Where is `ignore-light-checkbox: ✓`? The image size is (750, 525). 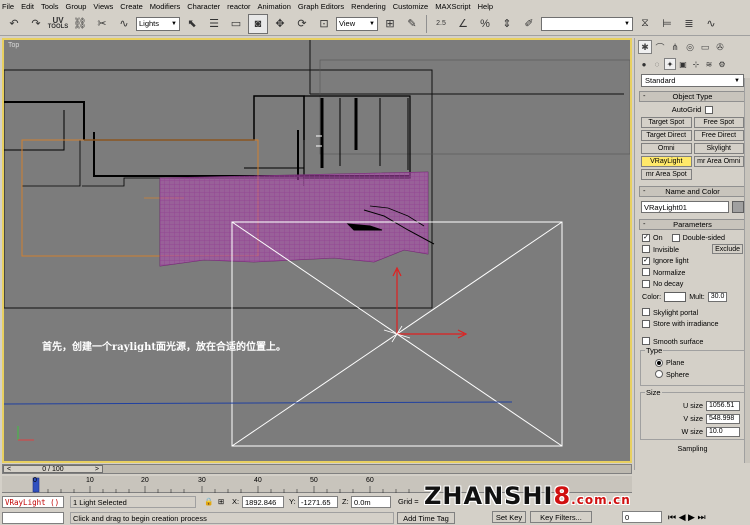 ignore-light-checkbox: ✓ is located at coordinates (646, 260).